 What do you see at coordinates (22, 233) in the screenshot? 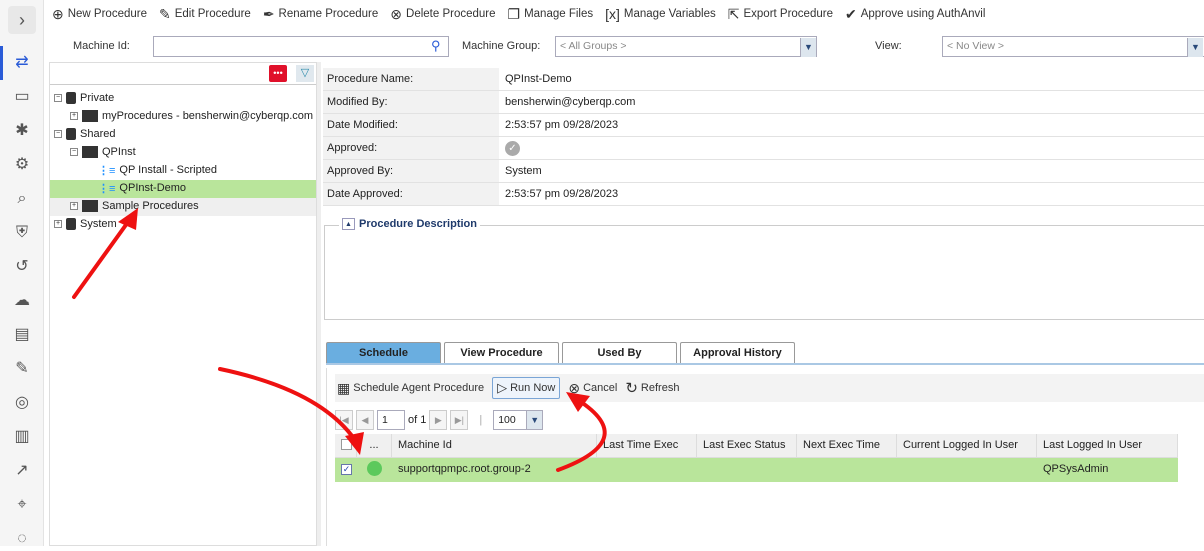
I see `shield-icon: ⛨` at bounding box center [22, 233].